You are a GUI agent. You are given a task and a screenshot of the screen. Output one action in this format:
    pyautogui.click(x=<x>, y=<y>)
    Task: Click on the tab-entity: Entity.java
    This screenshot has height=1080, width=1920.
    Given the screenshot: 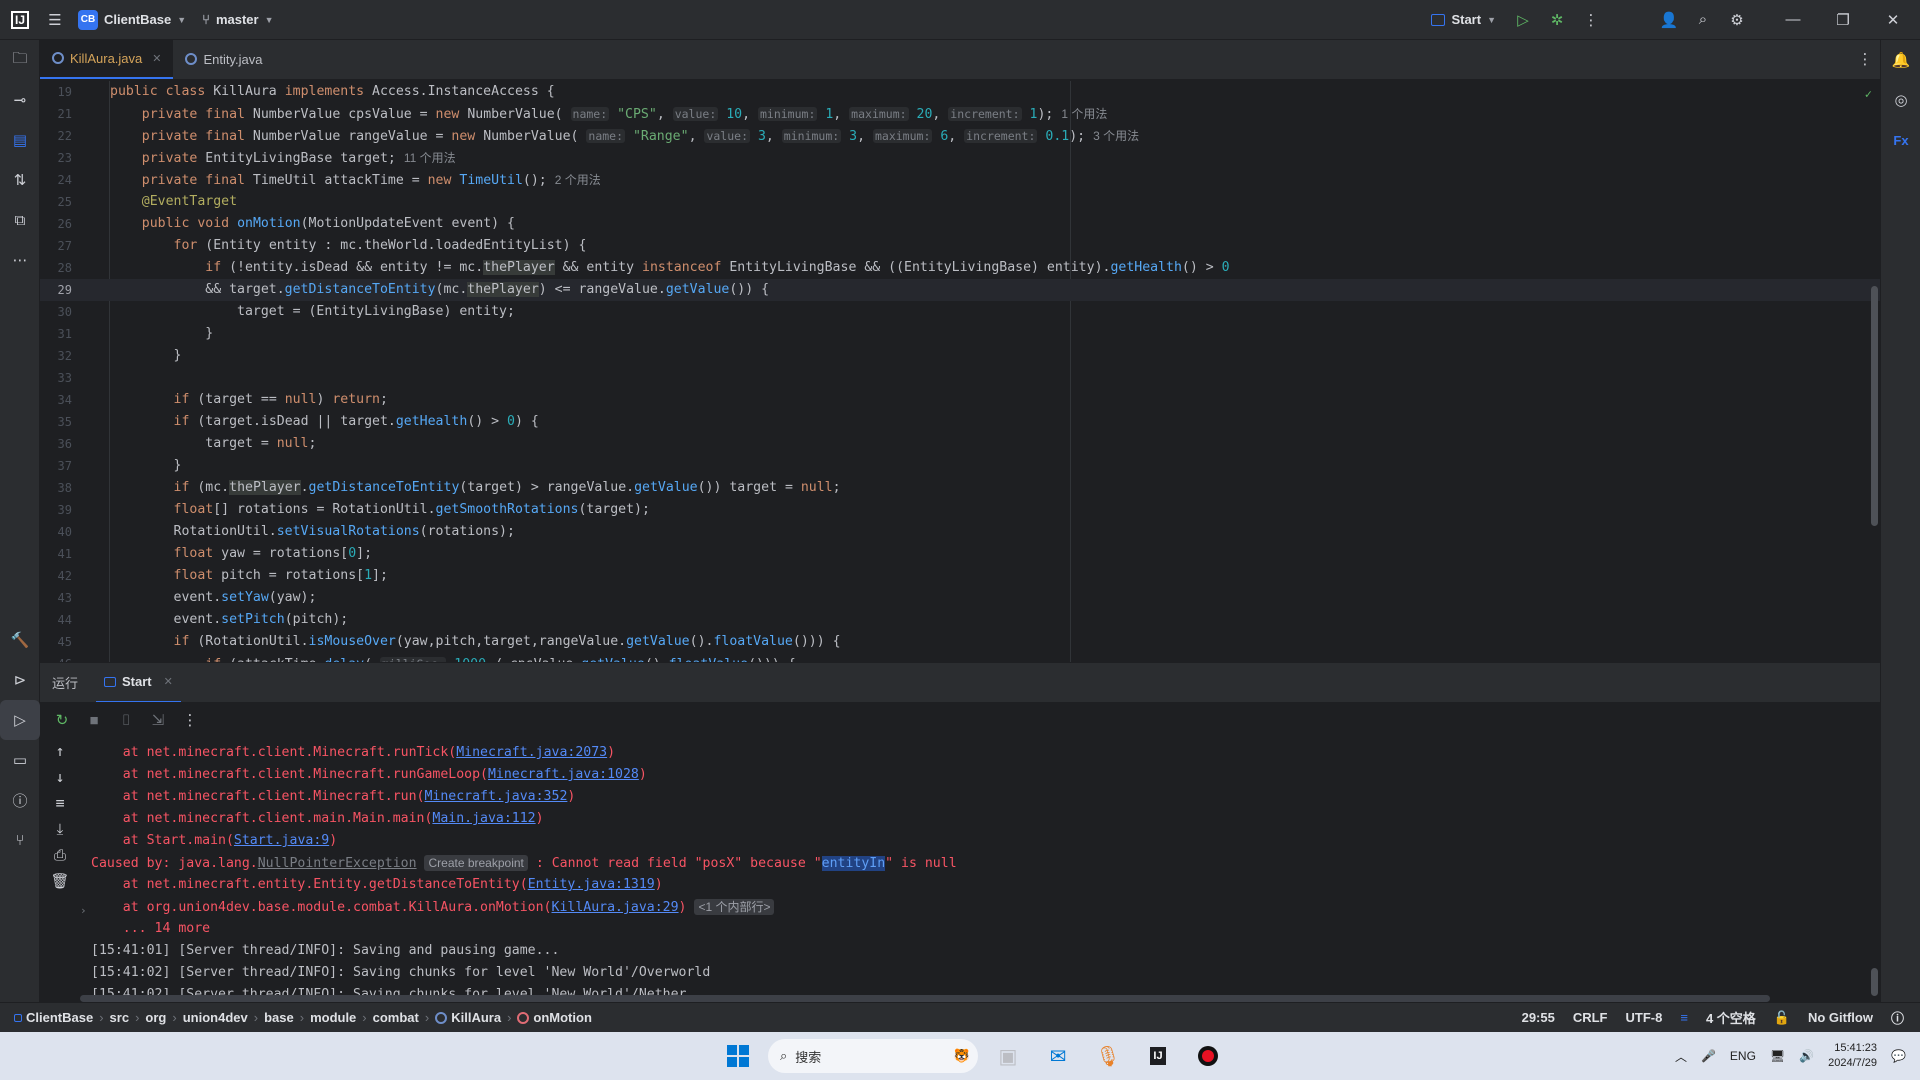 What is the action you would take?
    pyautogui.click(x=223, y=59)
    